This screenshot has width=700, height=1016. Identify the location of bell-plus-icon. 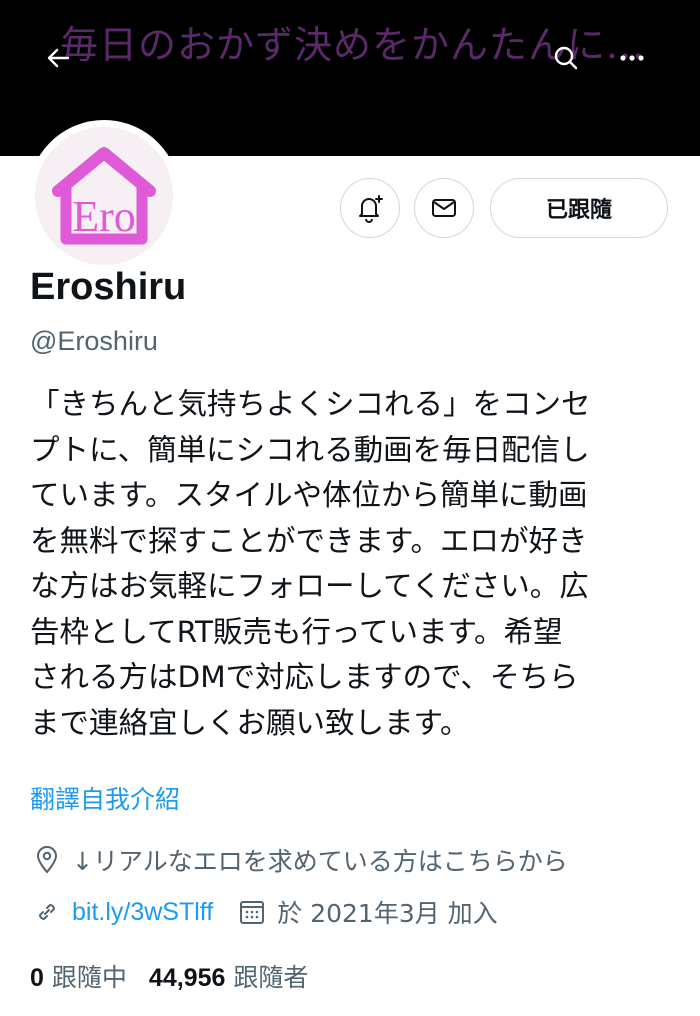
(371, 209).